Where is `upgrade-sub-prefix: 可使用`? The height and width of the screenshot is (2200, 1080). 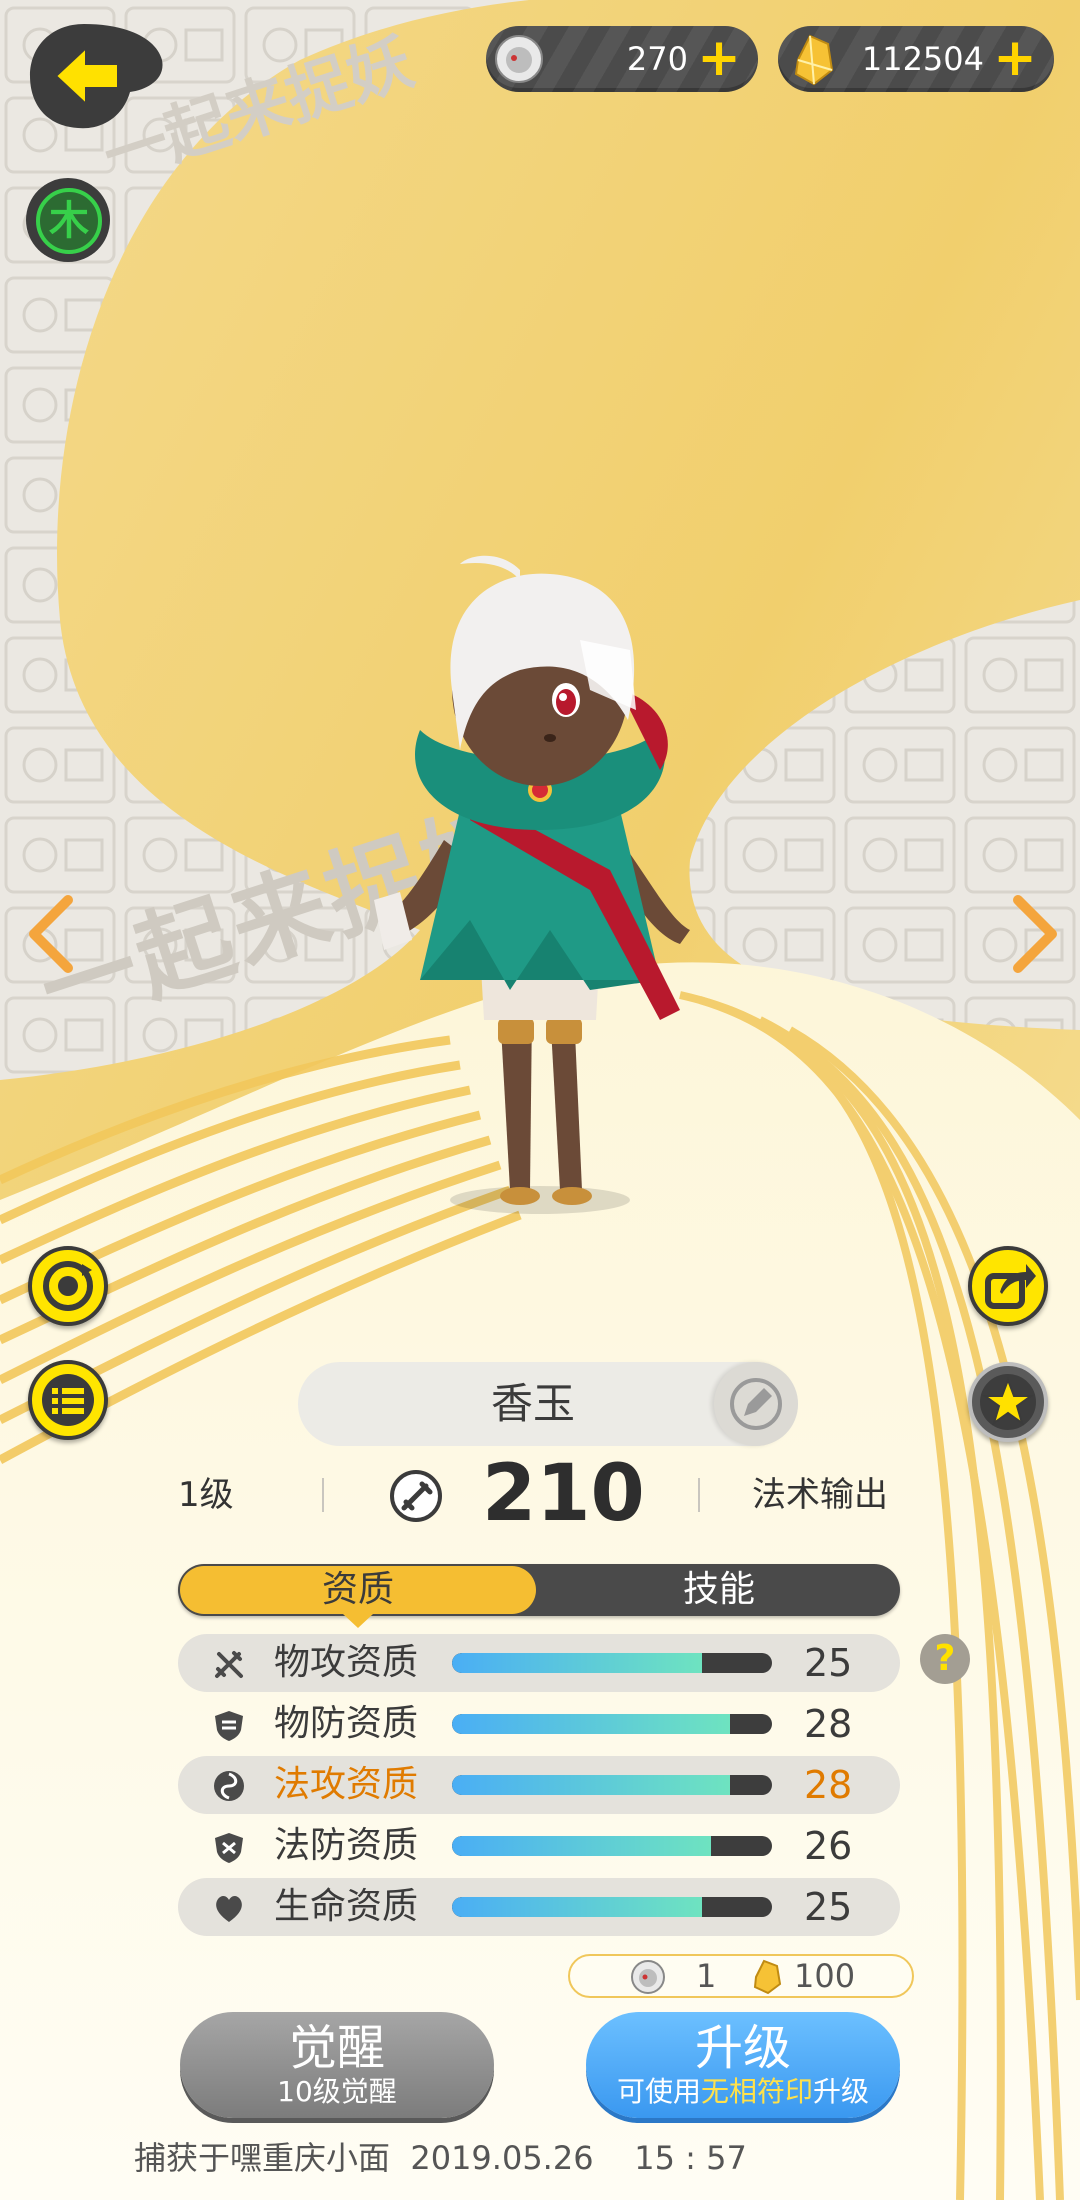 upgrade-sub-prefix: 可使用 is located at coordinates (658, 2091).